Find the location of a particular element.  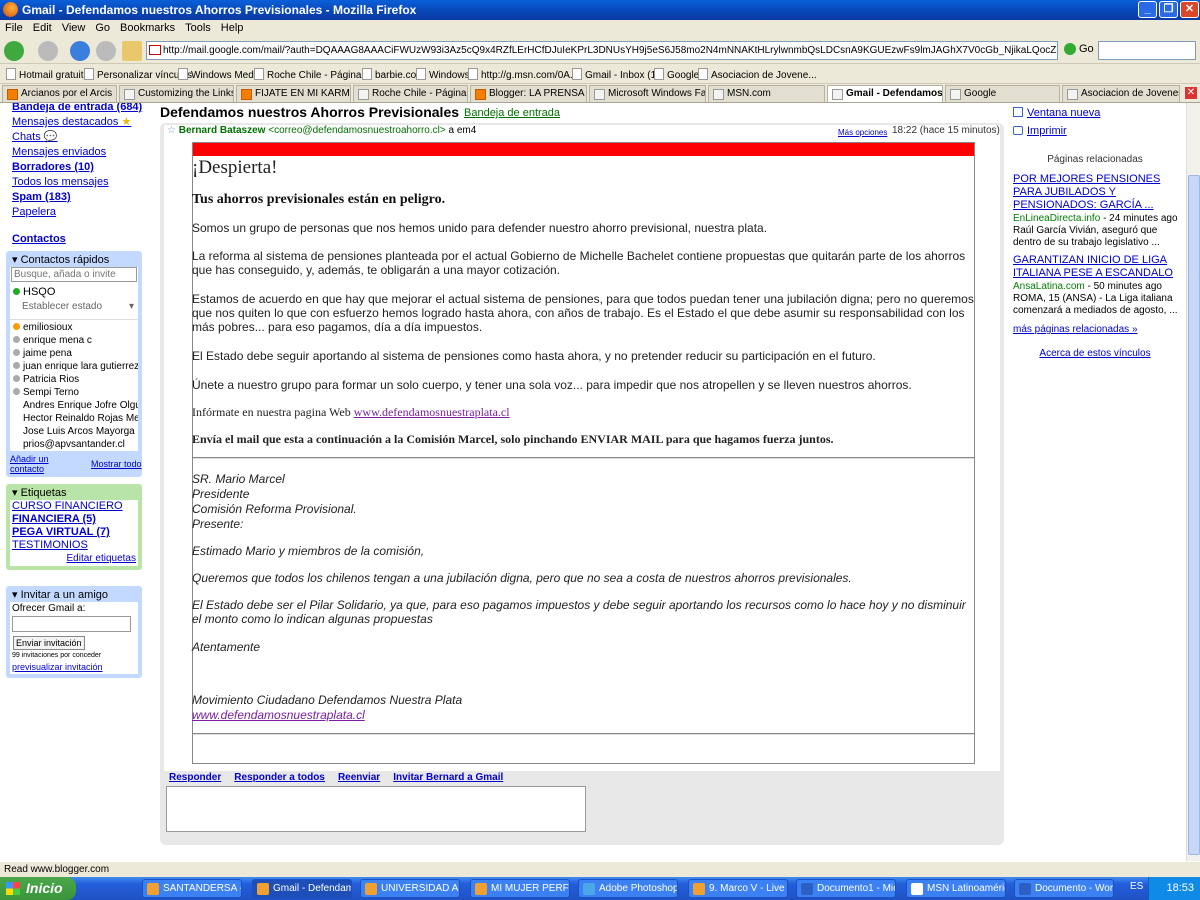

contact-row: Jose Luis Arcos Mayorga is located at coordinates (74, 431).